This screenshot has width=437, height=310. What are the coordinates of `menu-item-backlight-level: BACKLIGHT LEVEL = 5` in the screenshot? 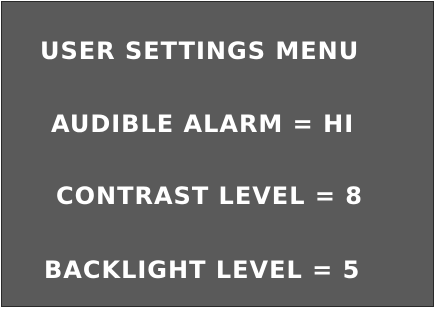 It's located at (202, 270).